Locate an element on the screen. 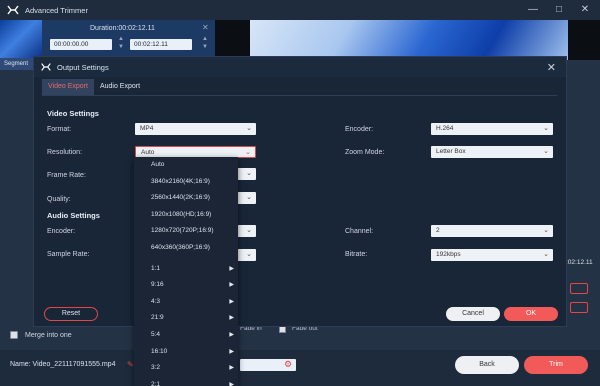 This screenshot has height=386, width=600. video-encoder-label: Encoder: is located at coordinates (359, 129).